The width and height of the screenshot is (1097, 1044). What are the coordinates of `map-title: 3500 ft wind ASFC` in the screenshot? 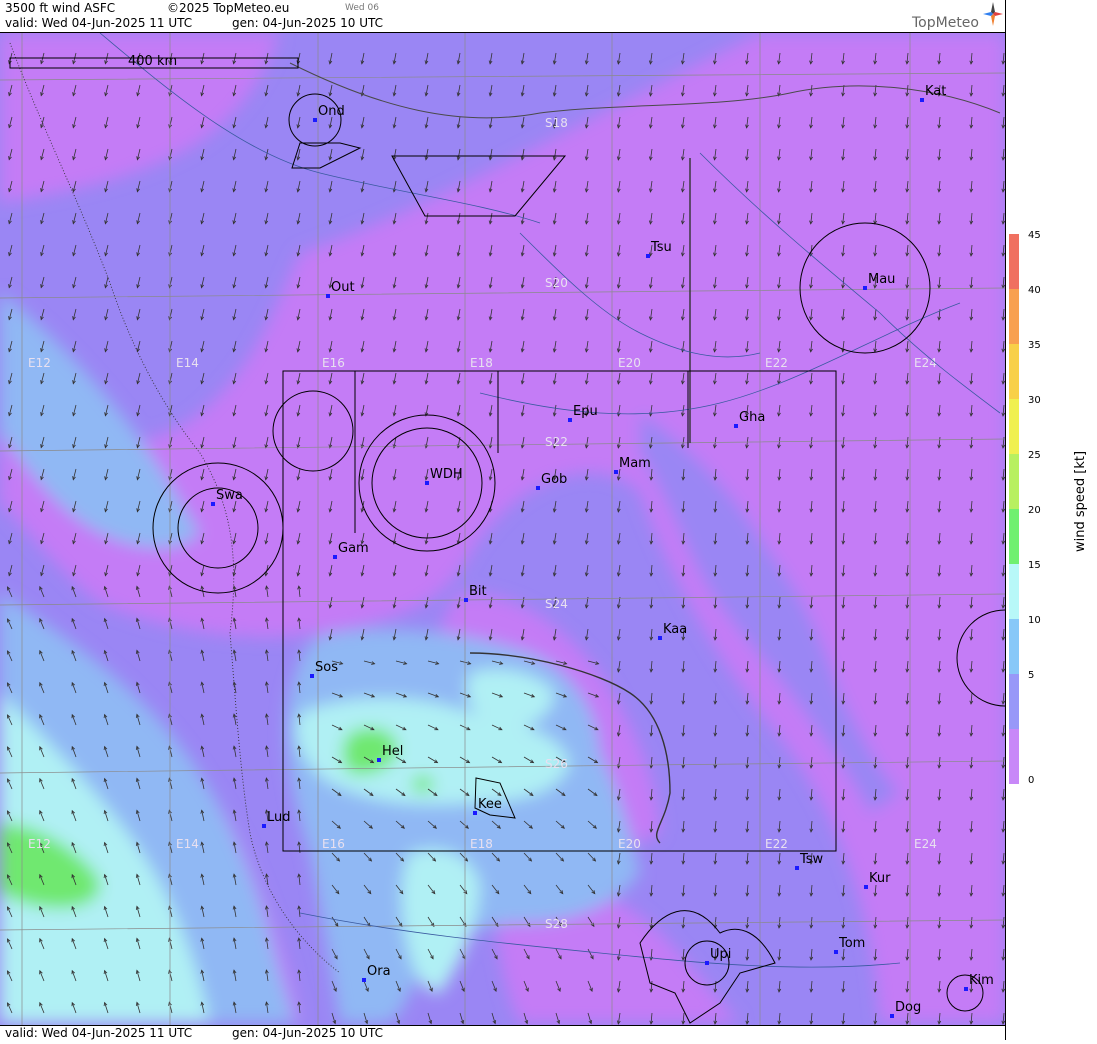 It's located at (60, 8).